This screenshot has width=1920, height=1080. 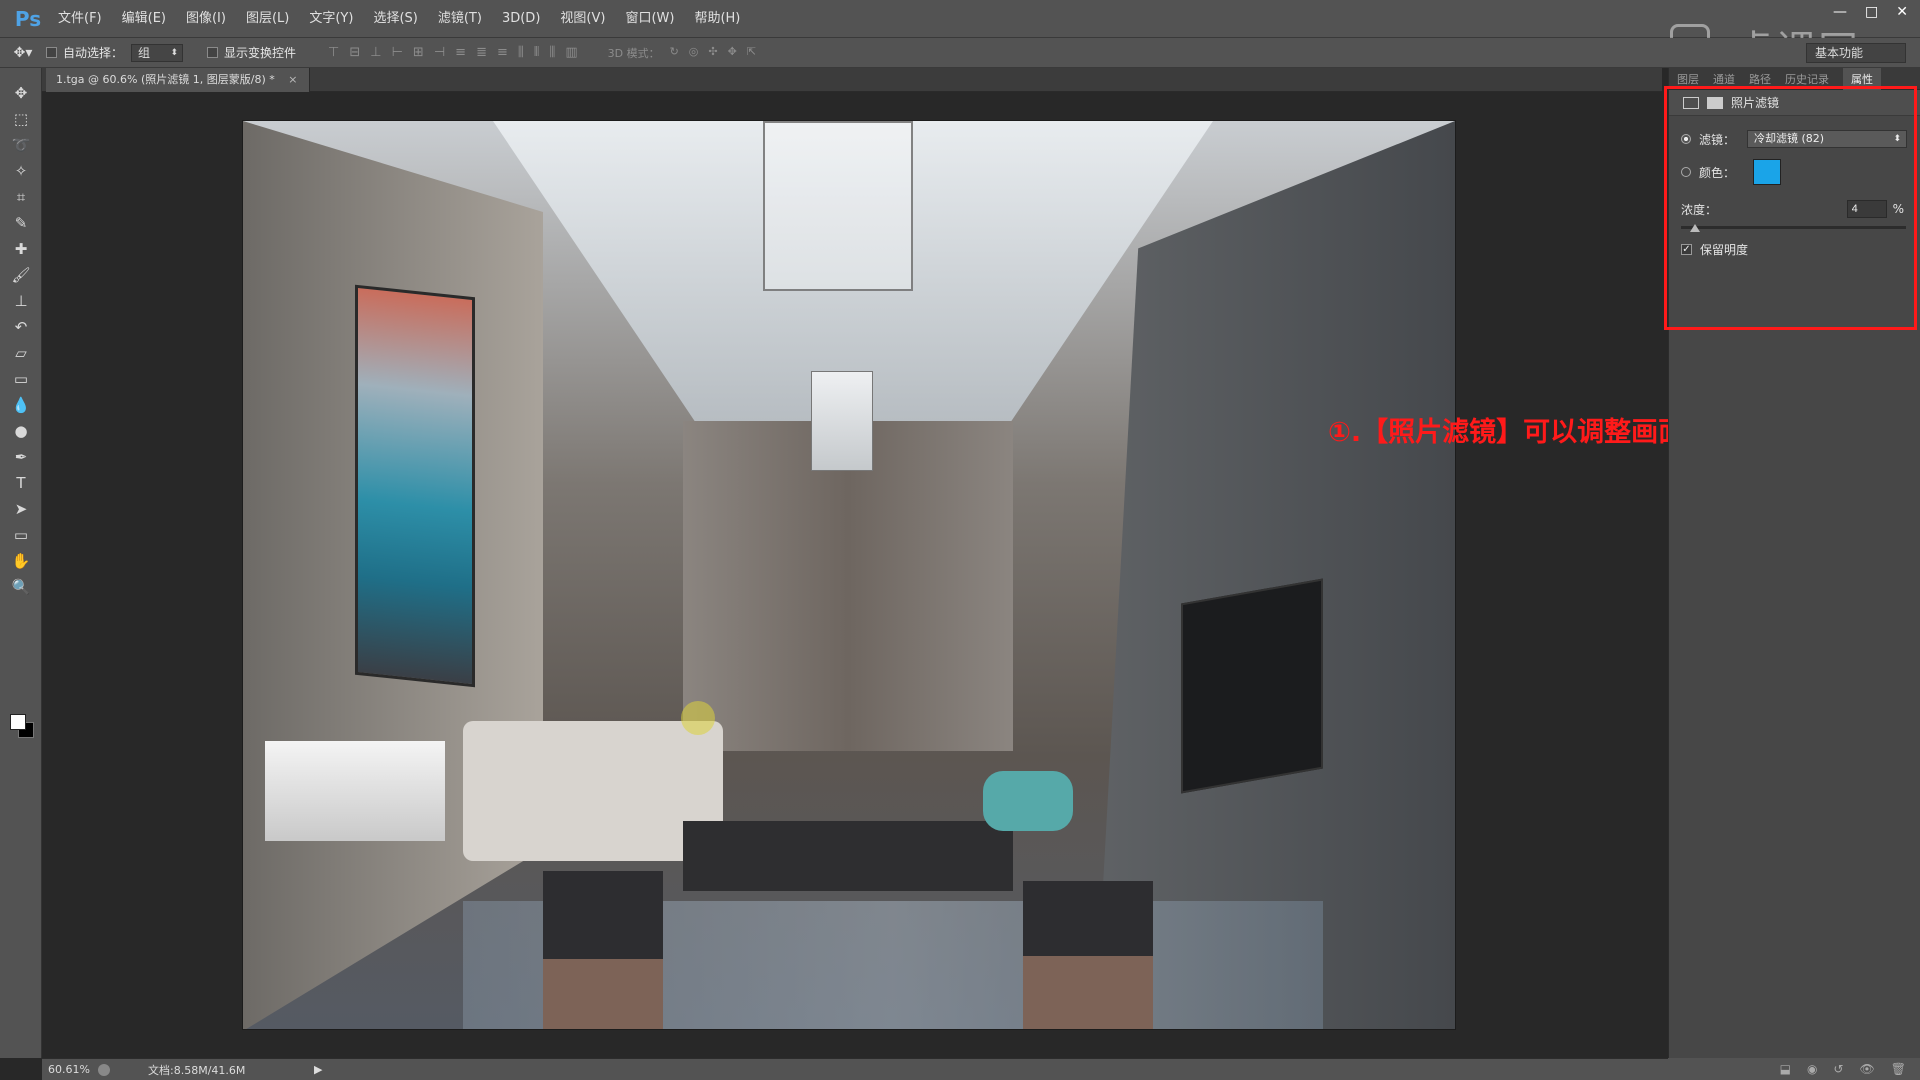 I want to click on tools-panel: ✥ ⬚ ➰ ✧ ⌗ ✎ ✚ 🖌 ⊥ ↶ ▱ ▭ 💧 ● ✒ T ➤ ▭ ✋ 🔍, so click(x=21, y=563).